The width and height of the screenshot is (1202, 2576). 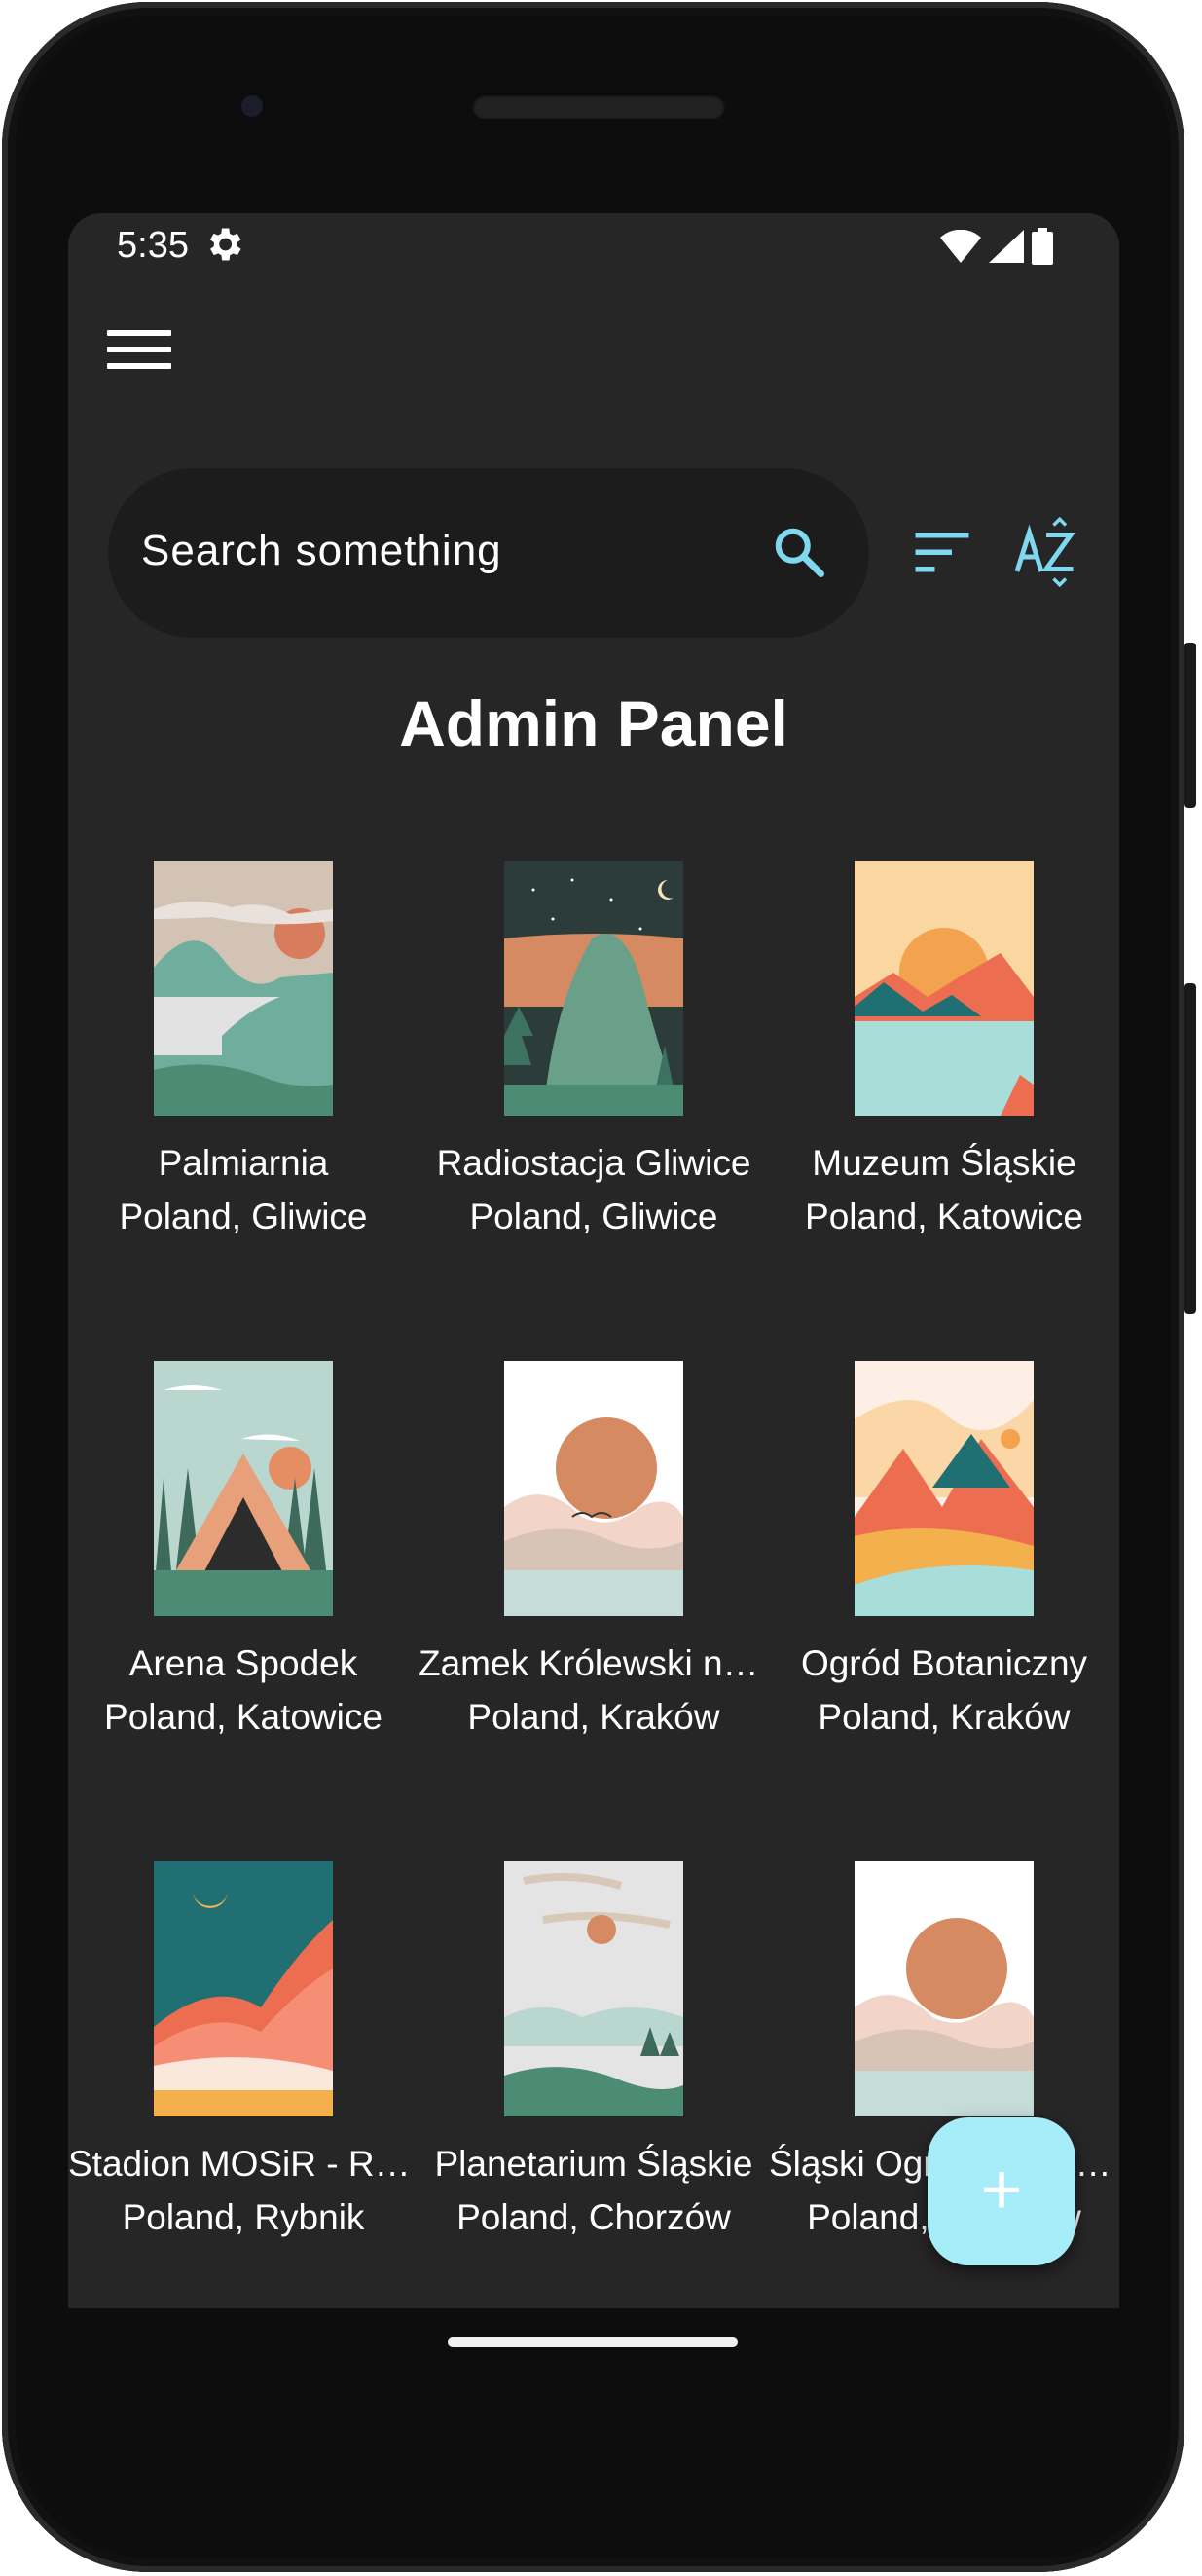 I want to click on place-name: Planetarium Śląskie, so click(x=593, y=2164).